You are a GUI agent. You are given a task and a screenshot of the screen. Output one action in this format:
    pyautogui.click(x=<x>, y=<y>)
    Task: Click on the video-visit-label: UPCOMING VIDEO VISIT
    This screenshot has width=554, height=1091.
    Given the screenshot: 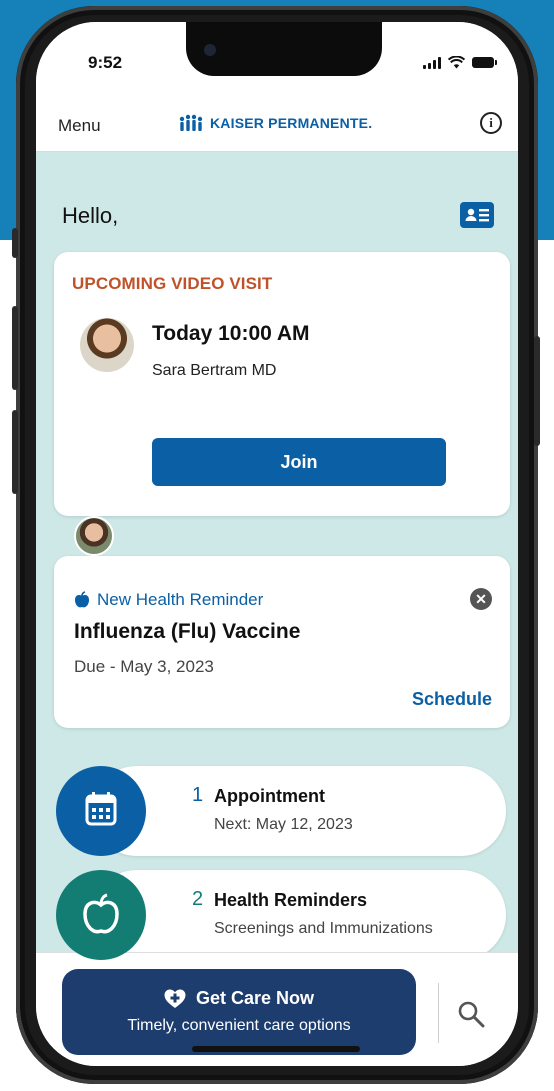 What is the action you would take?
    pyautogui.click(x=172, y=283)
    